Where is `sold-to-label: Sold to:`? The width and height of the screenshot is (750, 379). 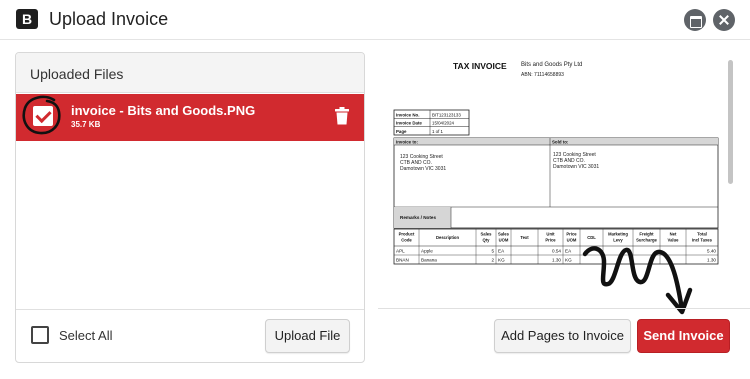
sold-to-label: Sold to: is located at coordinates (560, 141).